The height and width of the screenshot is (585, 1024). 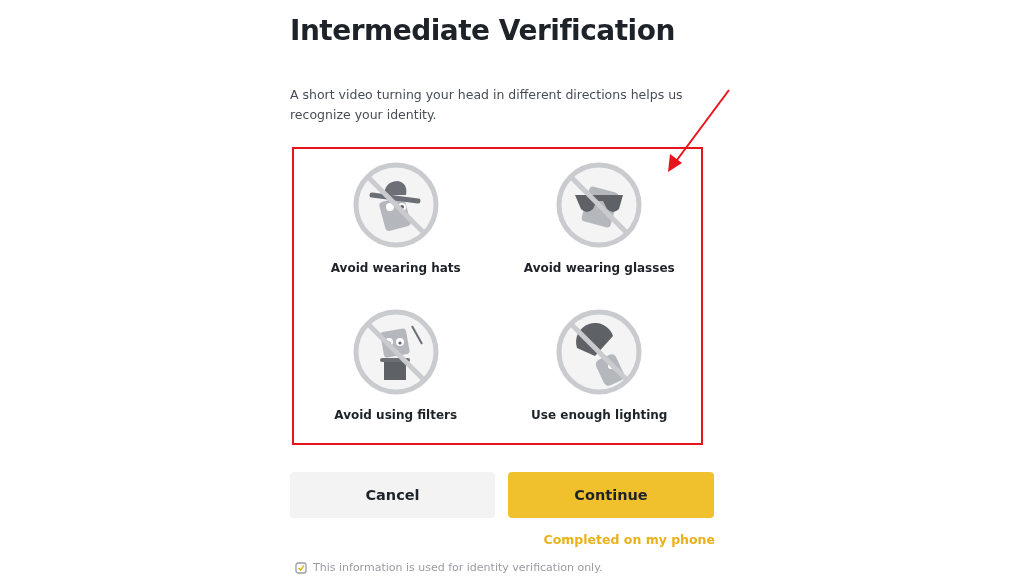 What do you see at coordinates (392, 495) in the screenshot?
I see `cancel-button: Cancel` at bounding box center [392, 495].